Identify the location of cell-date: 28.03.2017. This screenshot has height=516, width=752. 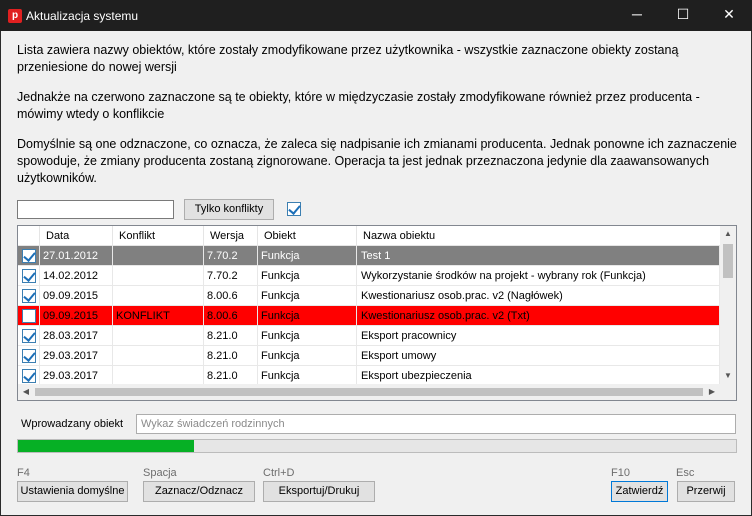
(76, 336).